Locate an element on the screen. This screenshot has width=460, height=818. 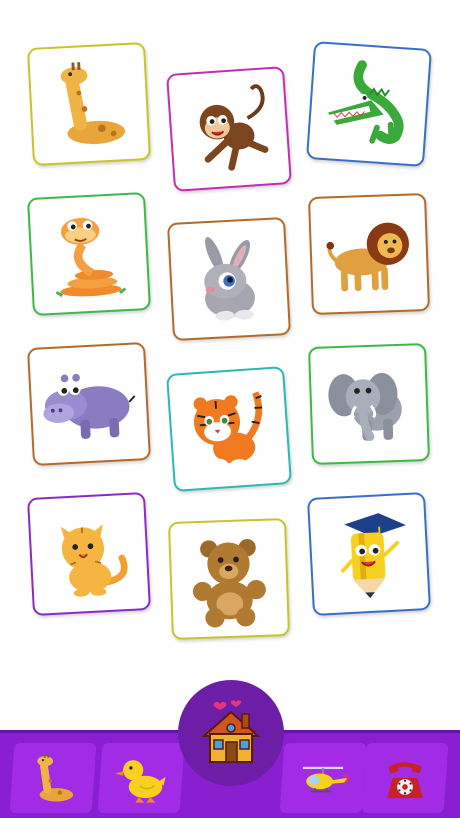
telephone-icon is located at coordinates (405, 780).